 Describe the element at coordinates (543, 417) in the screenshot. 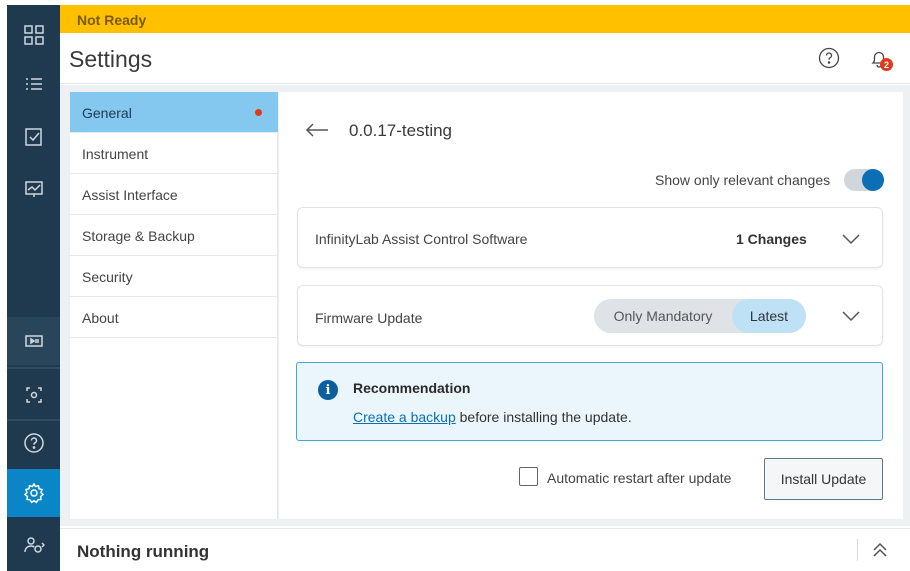

I see `recommendation-body: before installing the update.` at that location.